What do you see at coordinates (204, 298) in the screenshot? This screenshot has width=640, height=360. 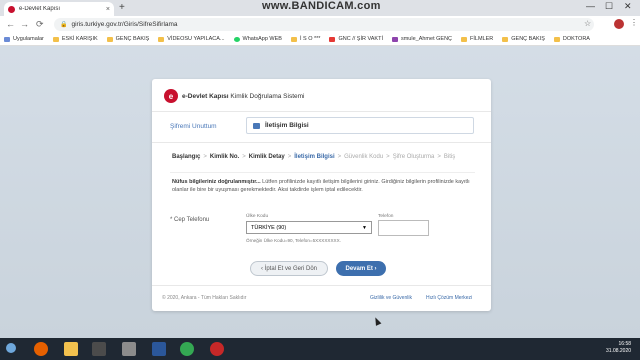 I see `copyright-text: © 2020, Ankara - Tüm Hakları Saklıdır` at bounding box center [204, 298].